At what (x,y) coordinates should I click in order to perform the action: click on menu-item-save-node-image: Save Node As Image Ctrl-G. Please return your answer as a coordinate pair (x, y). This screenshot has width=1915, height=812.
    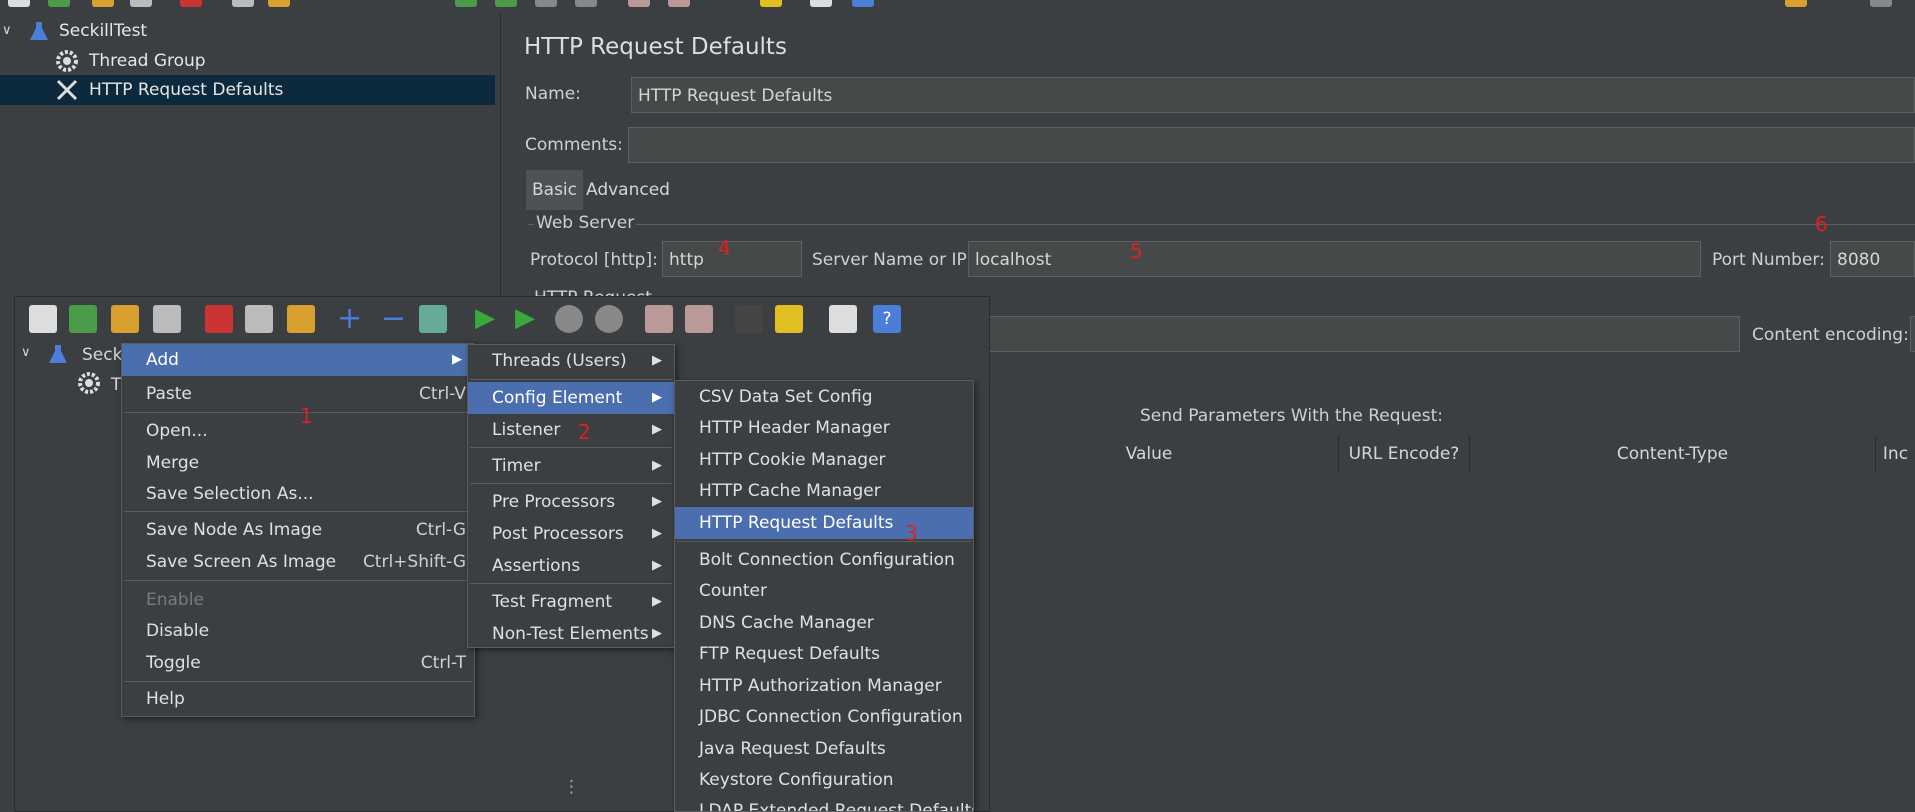
    Looking at the image, I should click on (298, 530).